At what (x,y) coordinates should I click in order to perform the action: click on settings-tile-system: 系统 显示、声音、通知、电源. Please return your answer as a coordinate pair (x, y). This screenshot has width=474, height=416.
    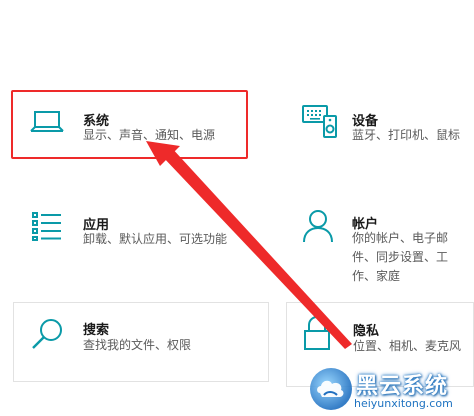
    Looking at the image, I should click on (129, 124).